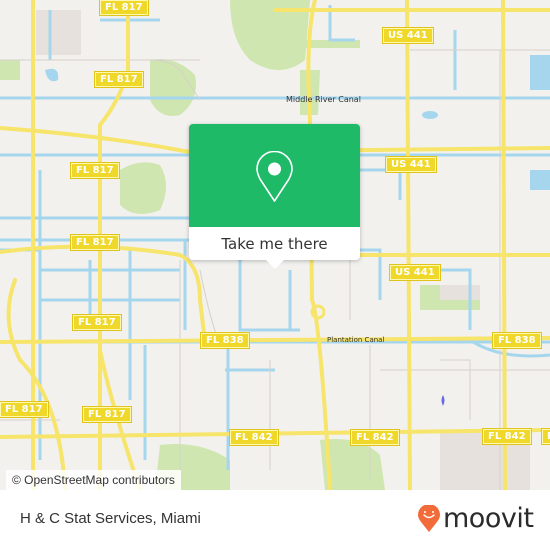 The height and width of the screenshot is (550, 550). What do you see at coordinates (93, 480) in the screenshot?
I see `map-attribution: © OpenStreetMap contributors` at bounding box center [93, 480].